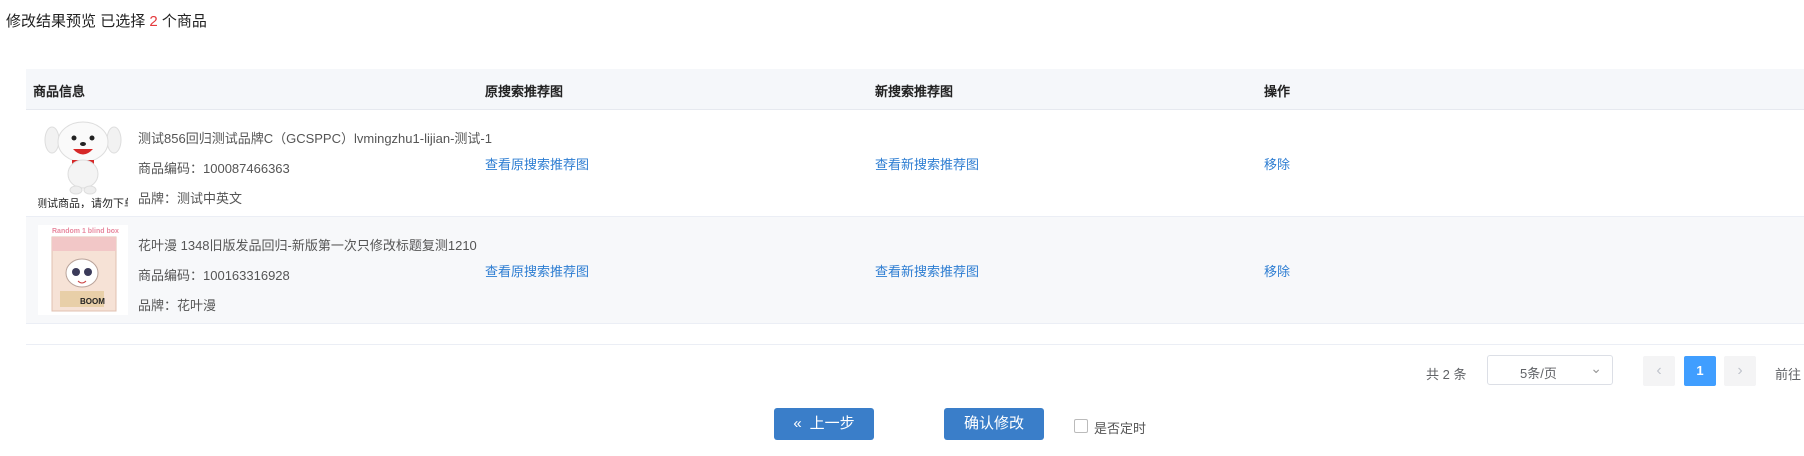 The width and height of the screenshot is (1804, 456). I want to click on chevron-left-icon: ‹, so click(1659, 370).